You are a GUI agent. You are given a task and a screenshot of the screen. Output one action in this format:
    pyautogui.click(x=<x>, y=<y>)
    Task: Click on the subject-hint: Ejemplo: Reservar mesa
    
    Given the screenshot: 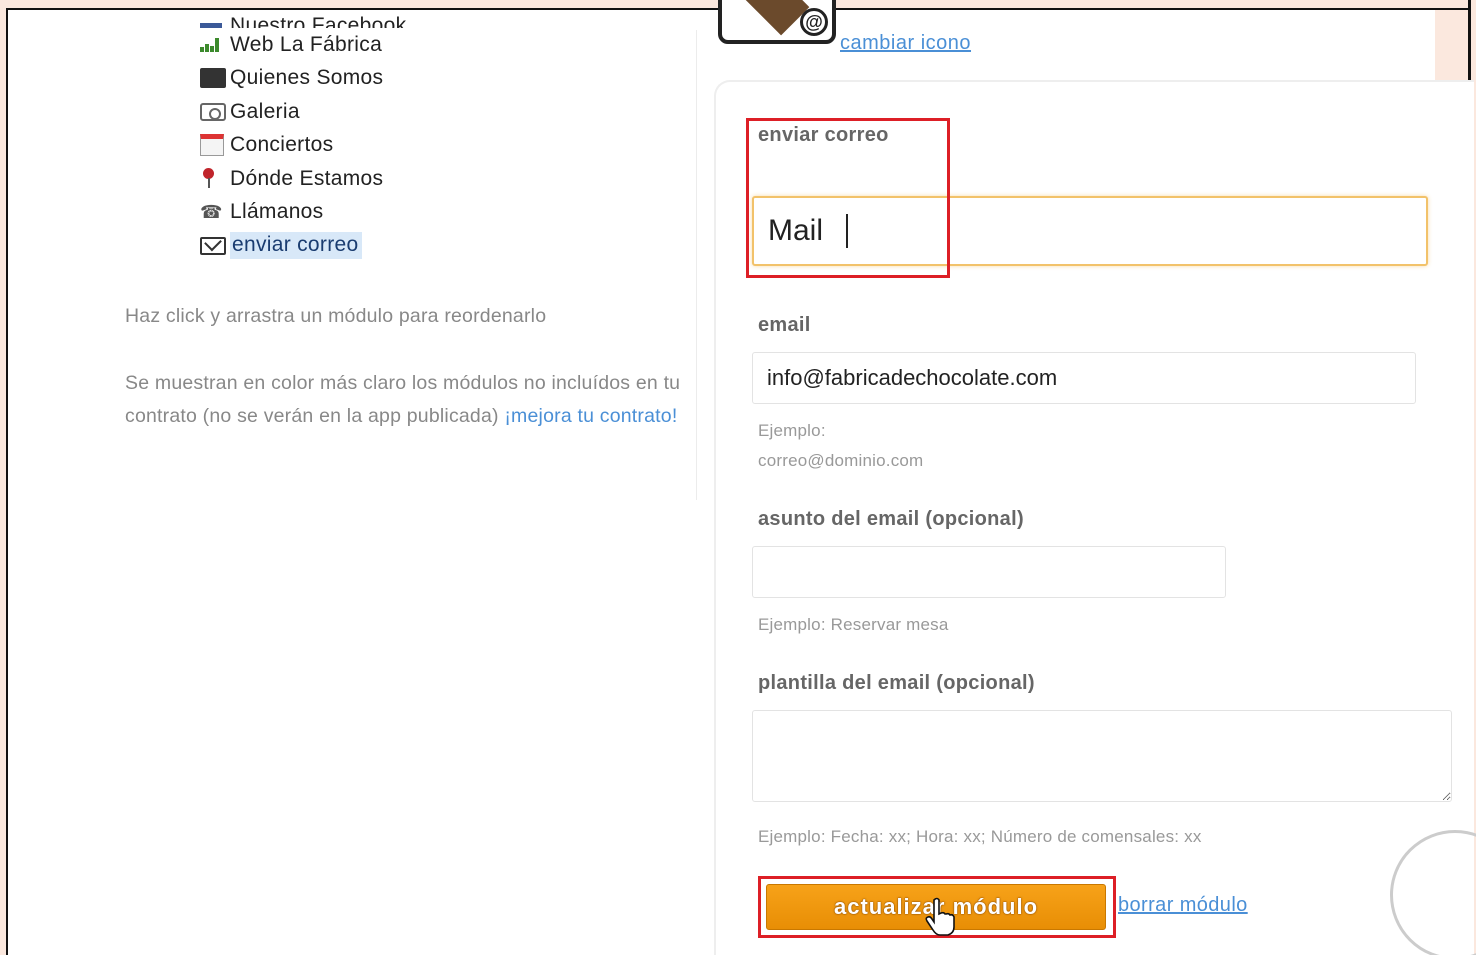 What is the action you would take?
    pyautogui.click(x=853, y=624)
    